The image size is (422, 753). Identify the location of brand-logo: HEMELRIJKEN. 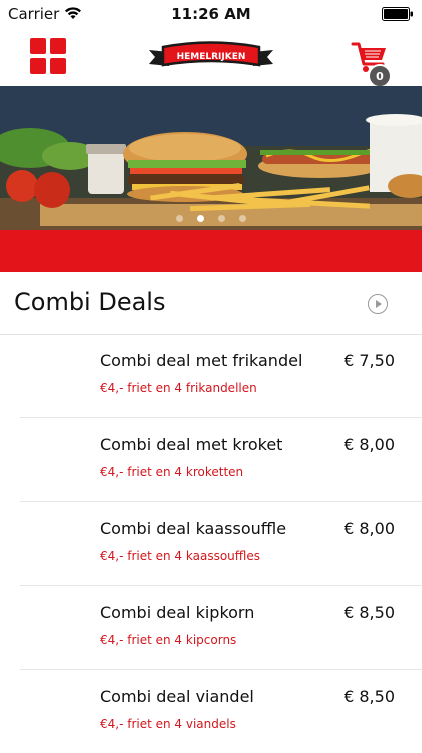
(211, 54).